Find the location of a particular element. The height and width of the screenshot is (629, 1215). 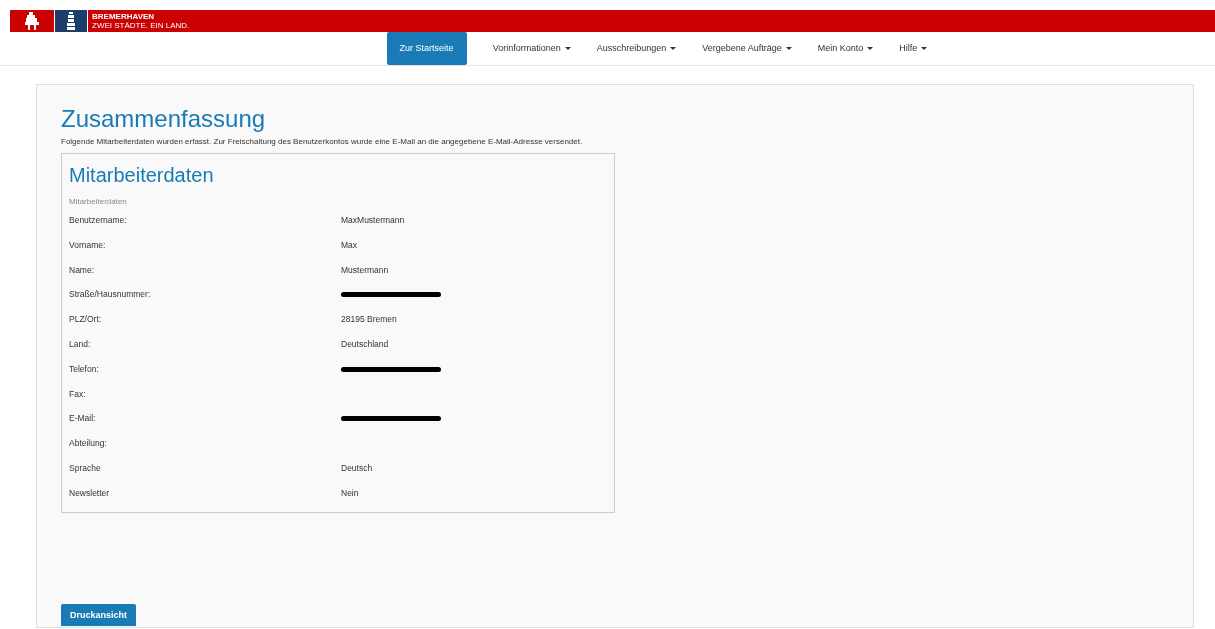

field-value: 28195 Bremen is located at coordinates (369, 319).